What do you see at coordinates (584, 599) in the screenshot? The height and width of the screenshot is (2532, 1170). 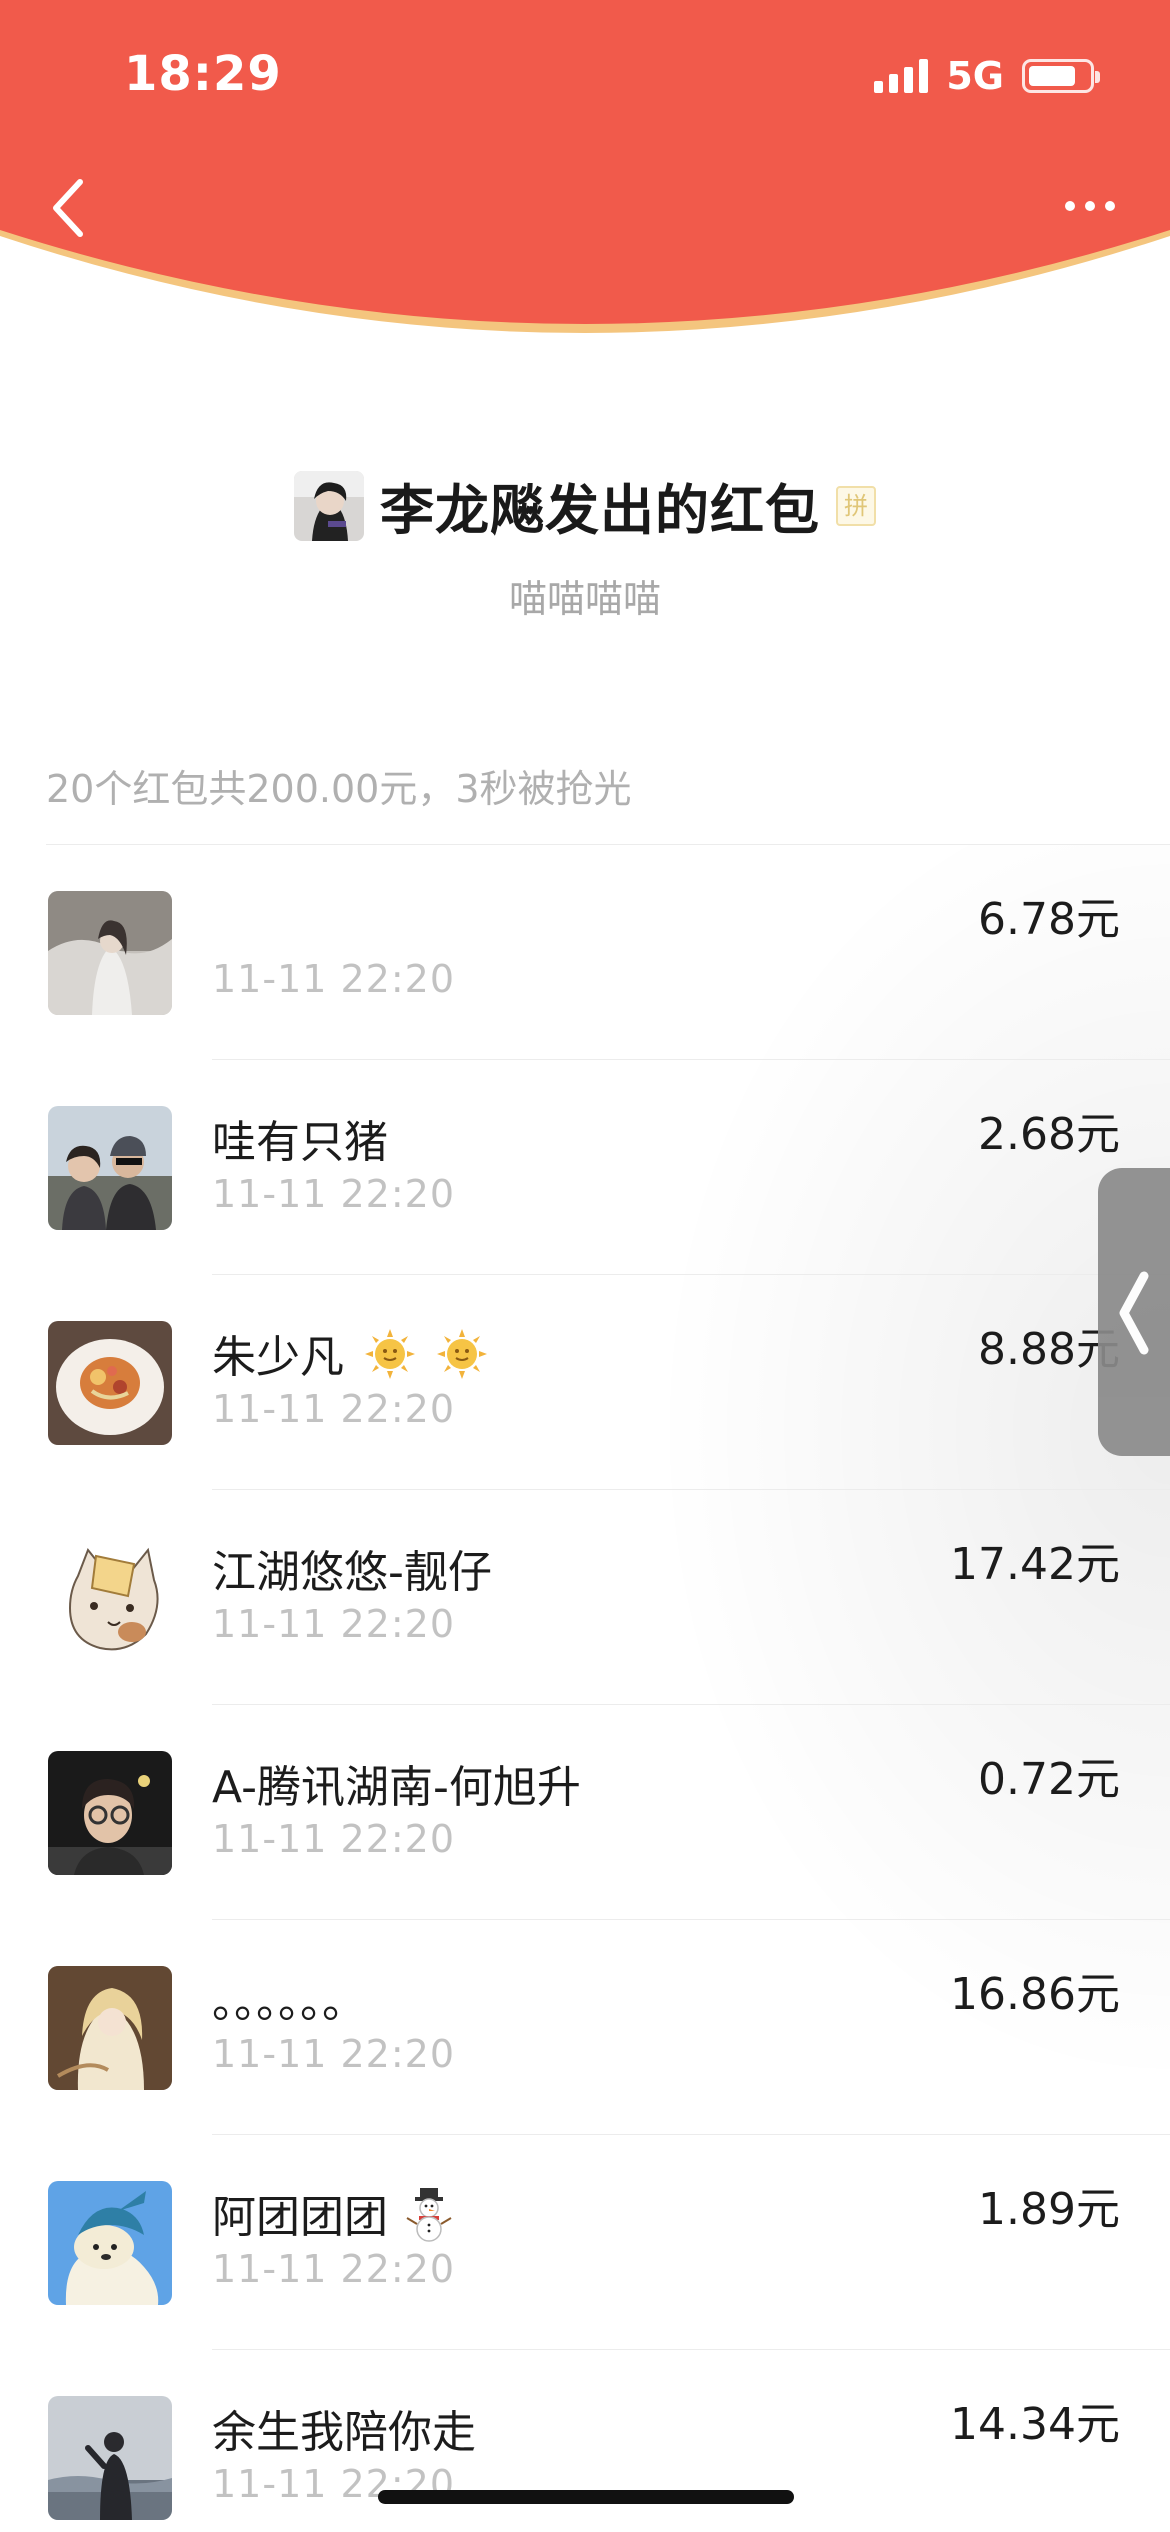 I see `blessing-message: 喵喵喵喵` at bounding box center [584, 599].